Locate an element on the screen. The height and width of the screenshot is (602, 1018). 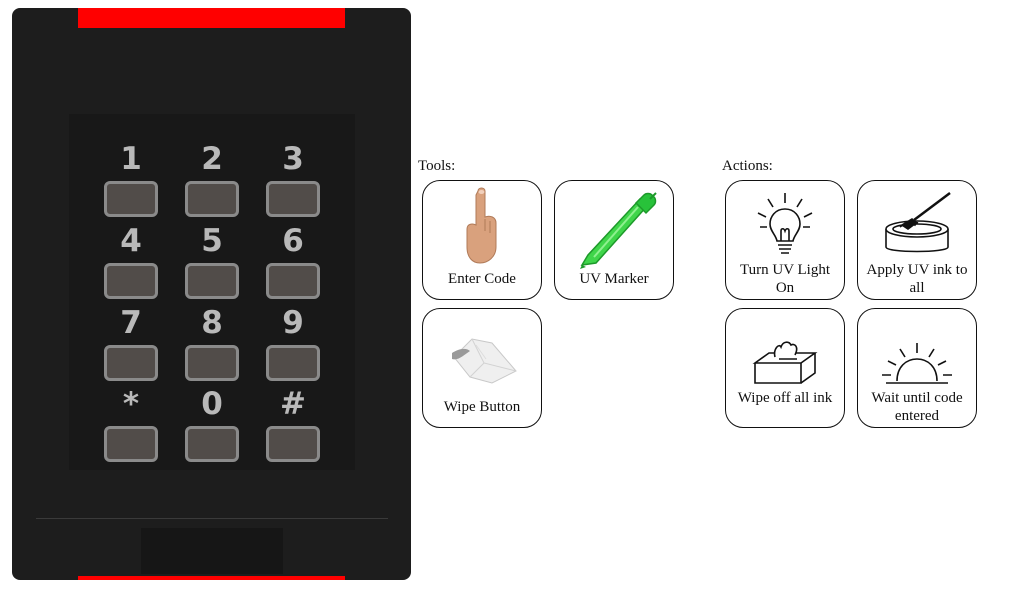
key-digit: 4 is located at coordinates (131, 241).